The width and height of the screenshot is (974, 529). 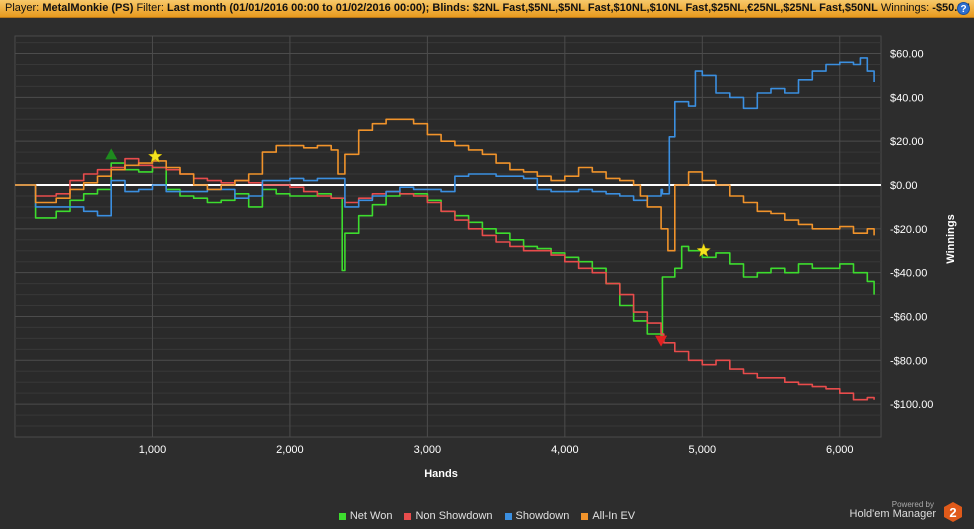 What do you see at coordinates (454, 516) in the screenshot?
I see `legend-label: Non Showdown` at bounding box center [454, 516].